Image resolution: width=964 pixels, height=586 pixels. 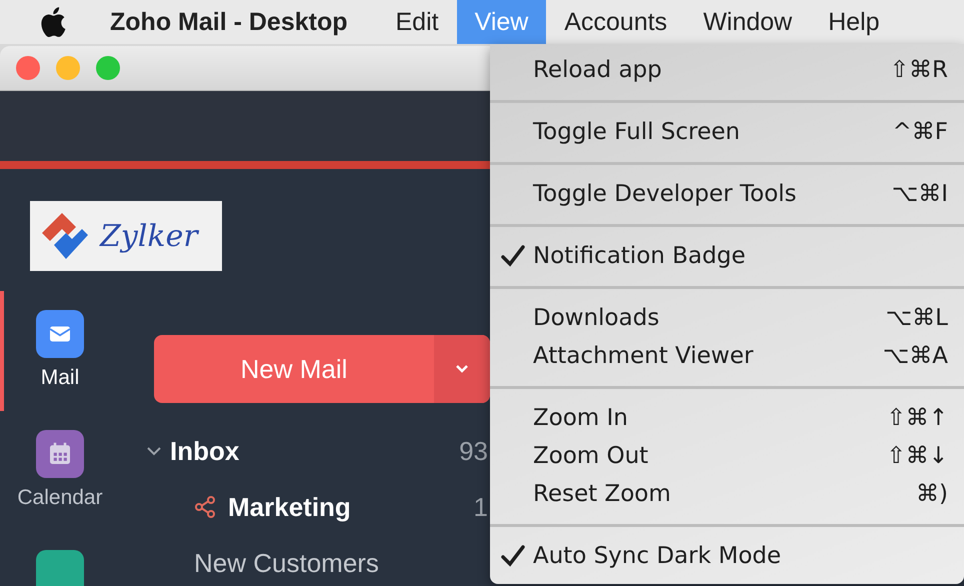 What do you see at coordinates (854, 22) in the screenshot?
I see `menu-title: Help` at bounding box center [854, 22].